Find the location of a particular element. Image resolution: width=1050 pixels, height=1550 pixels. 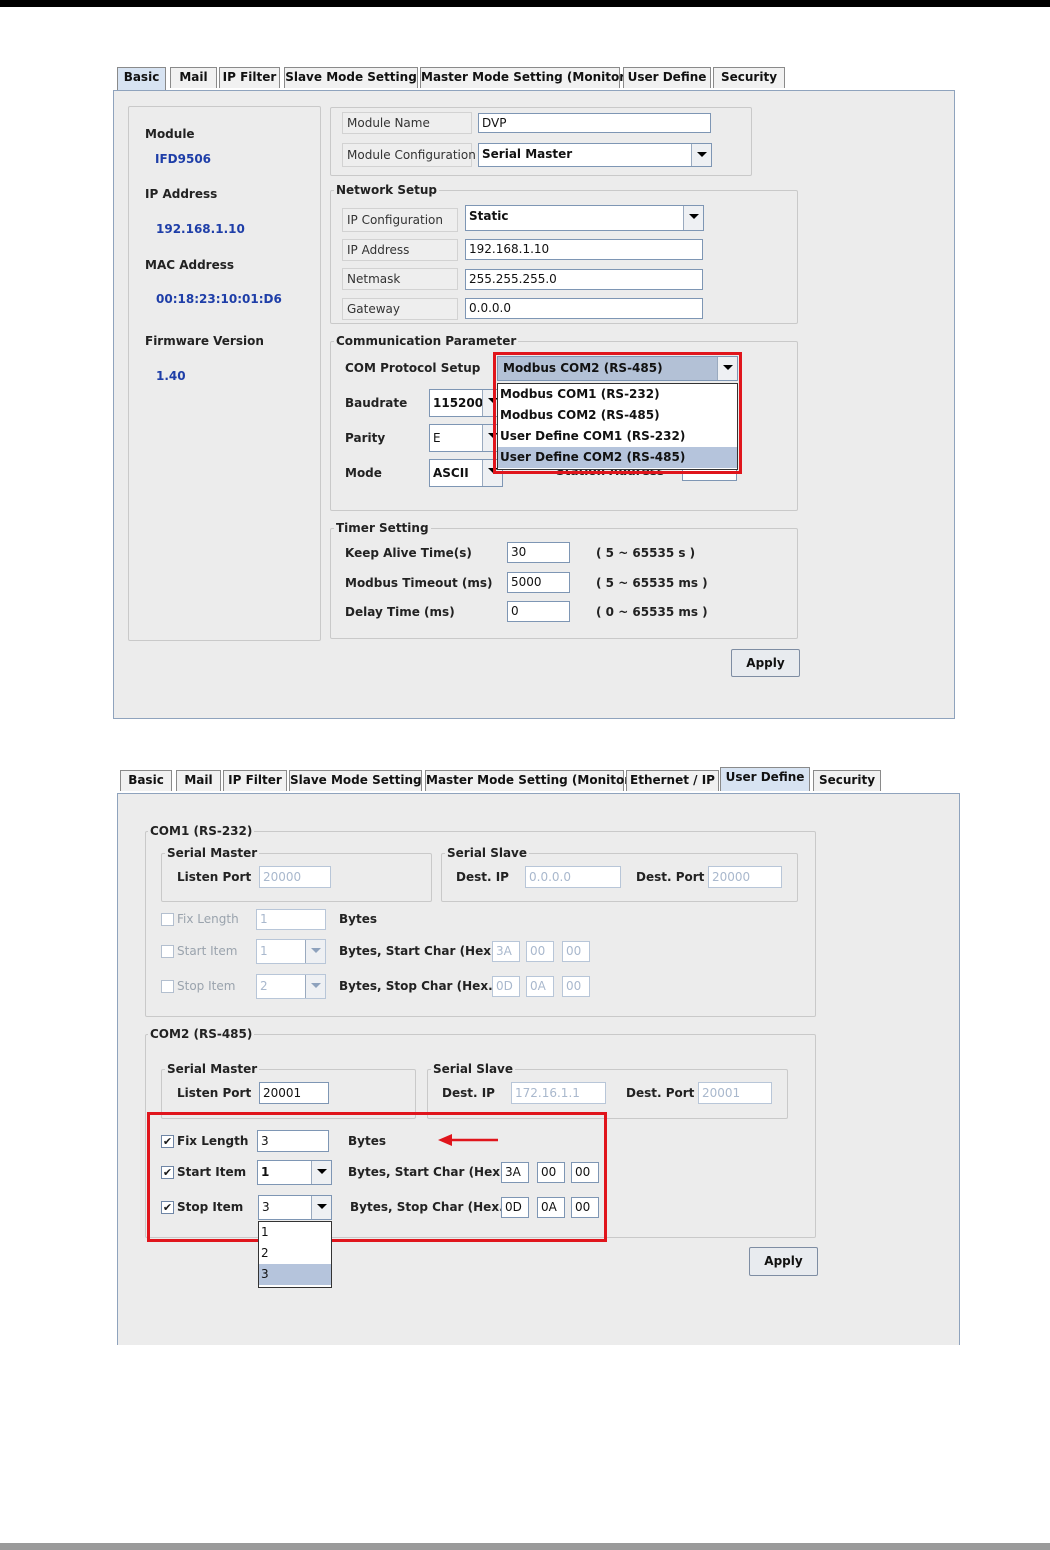

mode-label: Mode is located at coordinates (363, 473).